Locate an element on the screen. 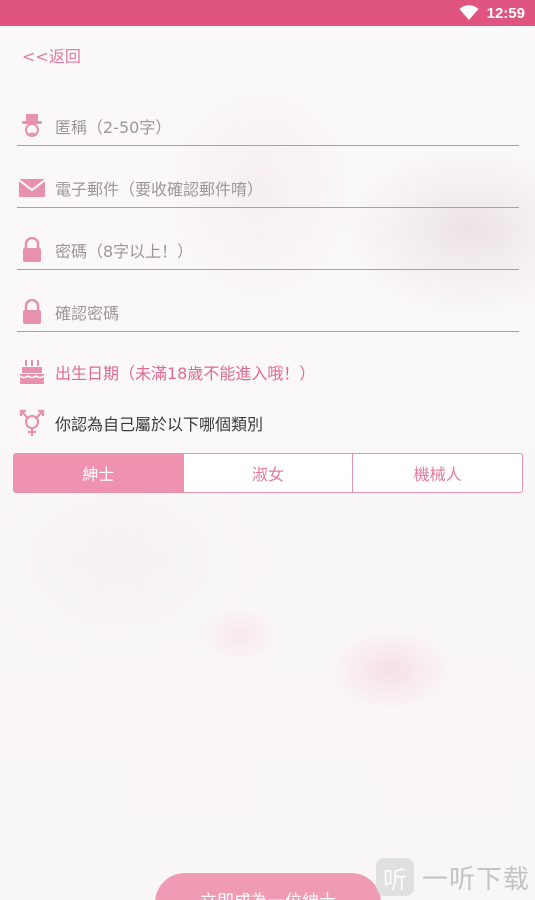 This screenshot has width=535, height=900. confirm-password-placeholder: 確認密碼 is located at coordinates (87, 313).